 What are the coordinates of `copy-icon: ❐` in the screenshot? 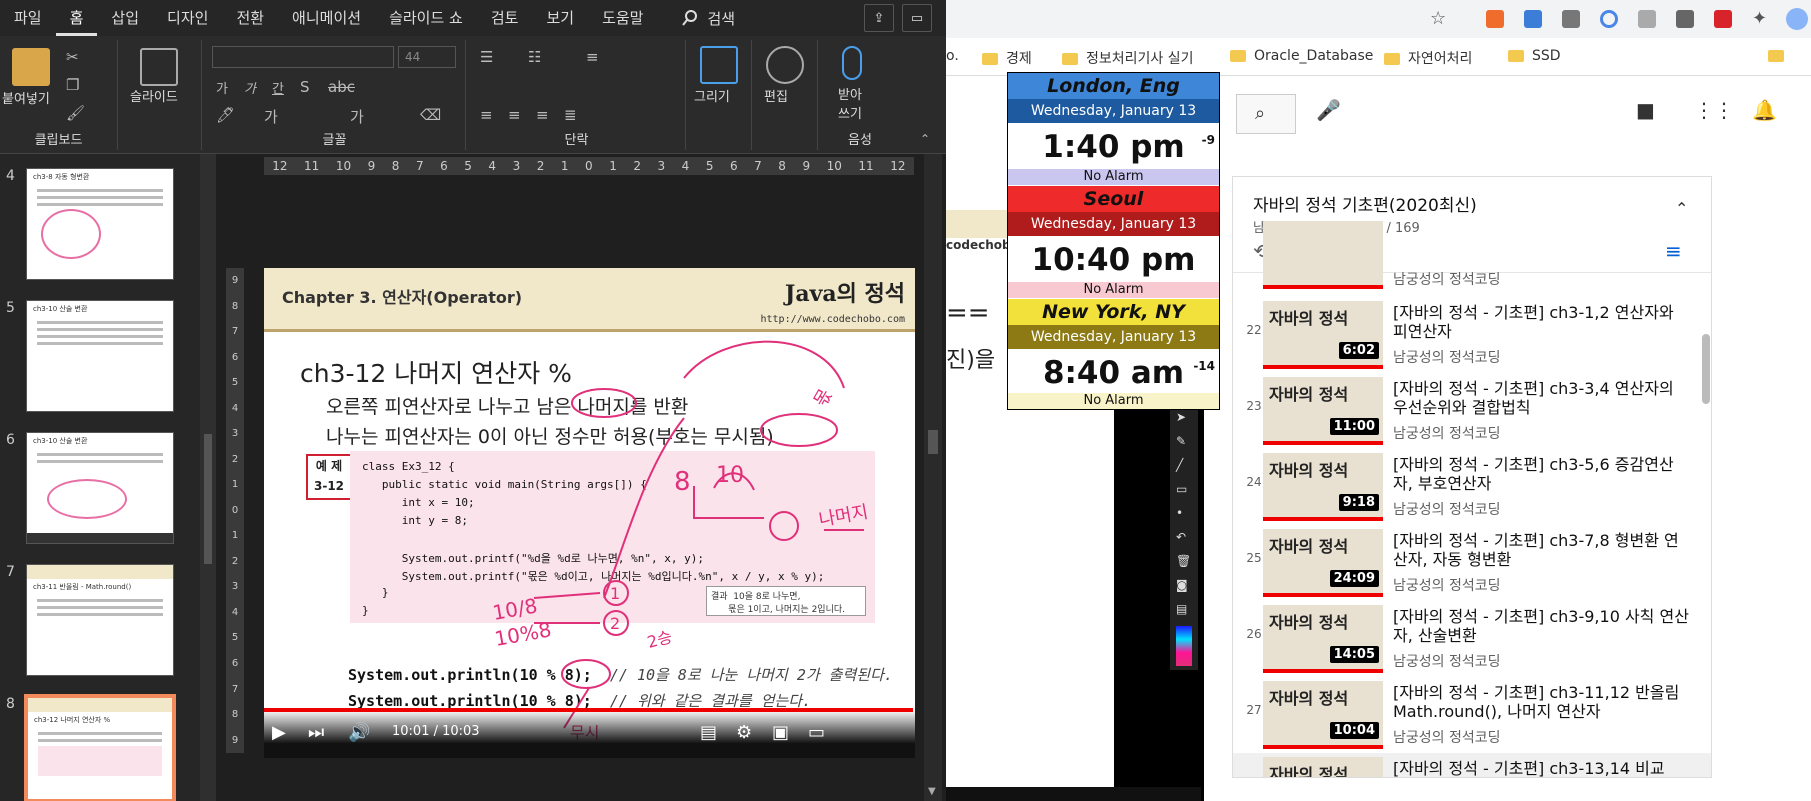 It's located at (72, 85).